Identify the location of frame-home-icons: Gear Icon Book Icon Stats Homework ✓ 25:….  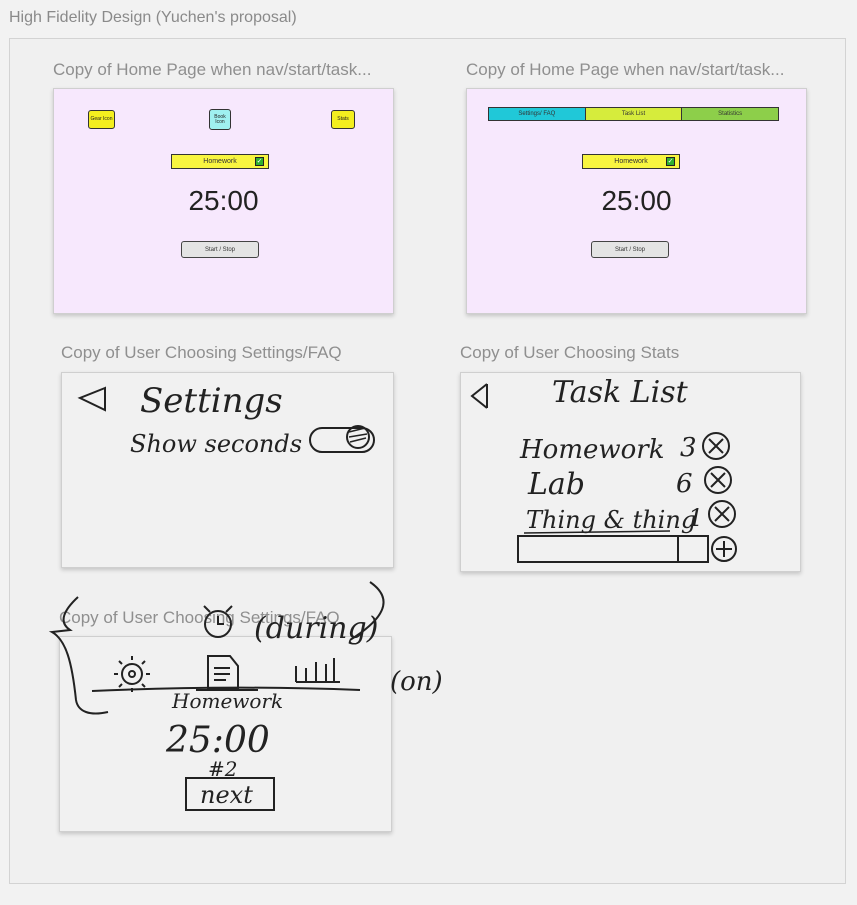
(223, 201).